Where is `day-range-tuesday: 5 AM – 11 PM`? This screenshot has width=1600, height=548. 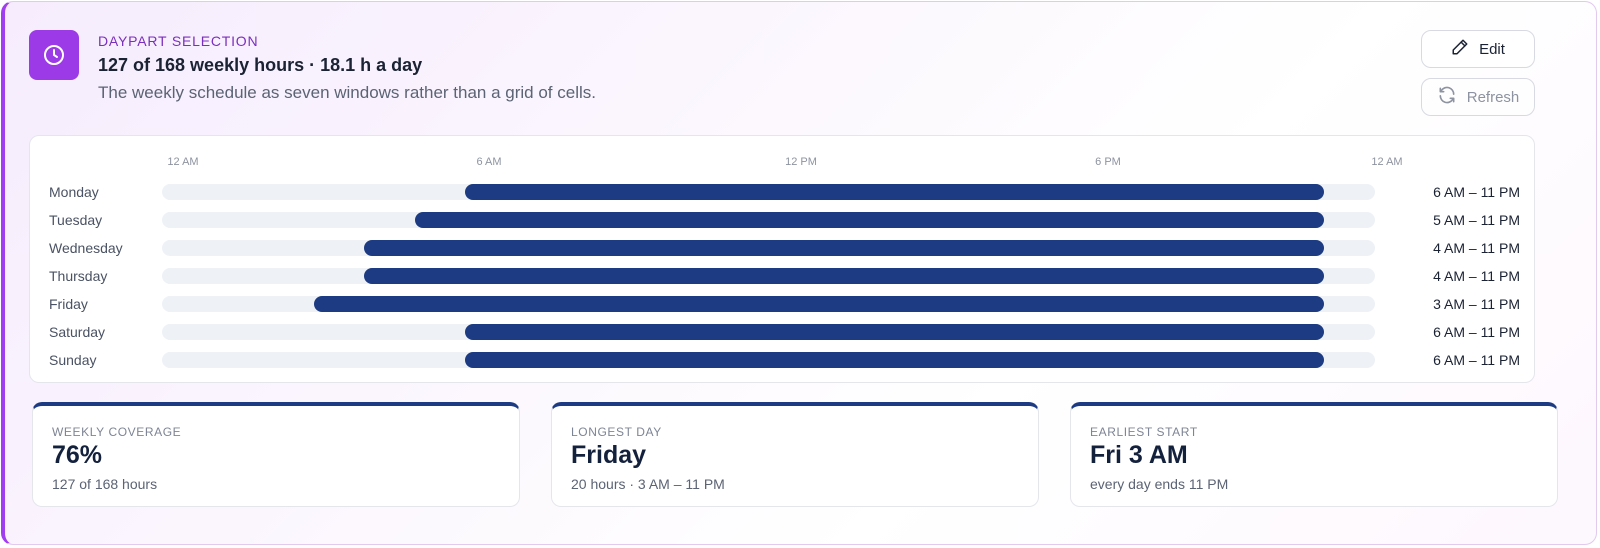
day-range-tuesday: 5 AM – 11 PM is located at coordinates (1476, 220).